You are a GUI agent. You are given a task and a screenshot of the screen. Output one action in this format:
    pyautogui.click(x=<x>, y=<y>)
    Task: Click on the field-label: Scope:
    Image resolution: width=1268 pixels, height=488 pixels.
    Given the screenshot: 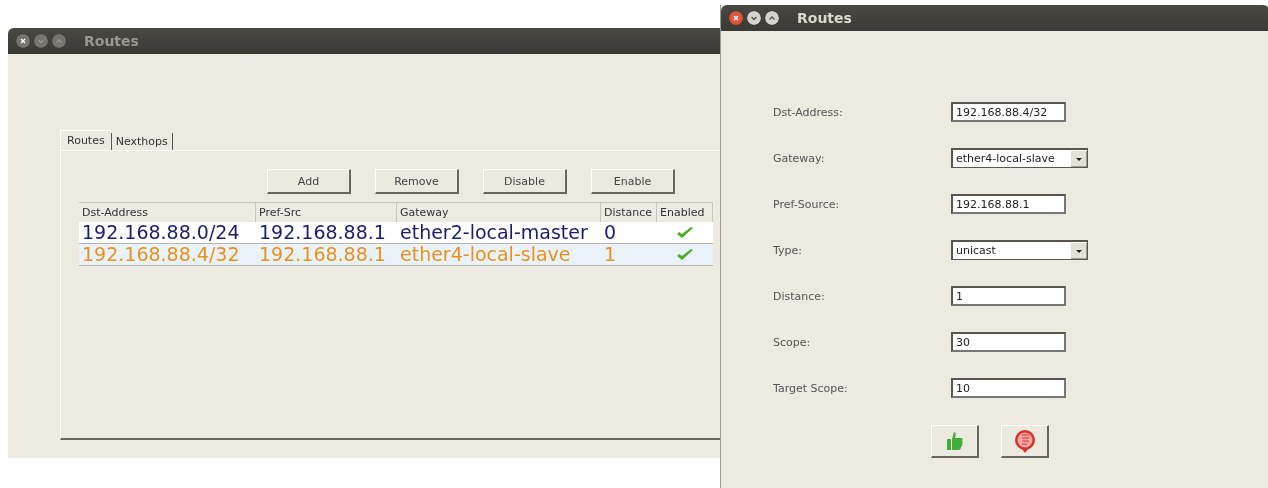 What is the action you would take?
    pyautogui.click(x=792, y=342)
    